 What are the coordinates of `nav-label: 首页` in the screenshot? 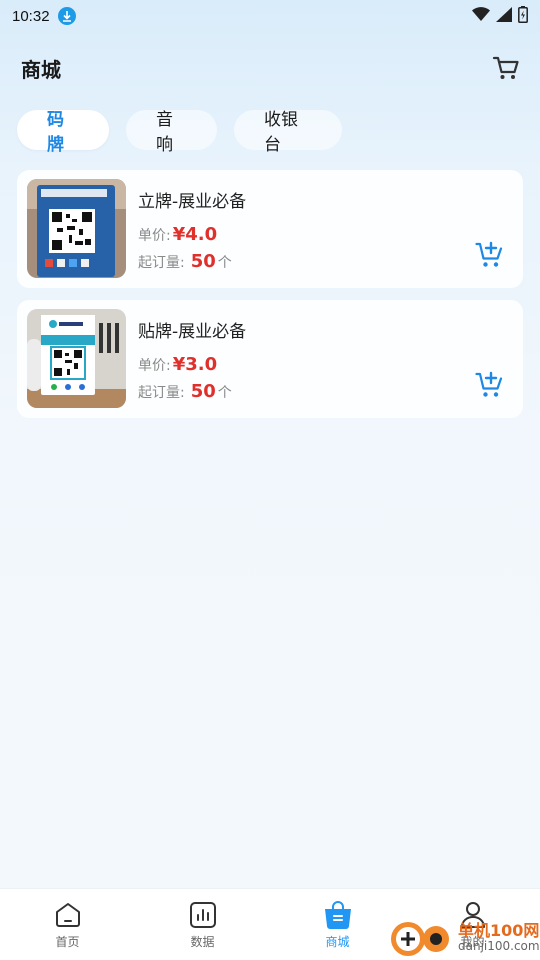 It's located at (67, 942).